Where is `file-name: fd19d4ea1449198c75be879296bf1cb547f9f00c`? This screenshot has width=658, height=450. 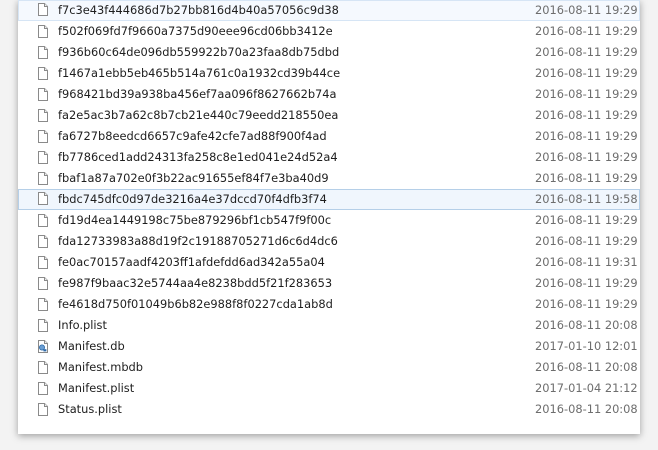
file-name: fd19d4ea1449198c75be879296bf1cb547f9f00c is located at coordinates (195, 220).